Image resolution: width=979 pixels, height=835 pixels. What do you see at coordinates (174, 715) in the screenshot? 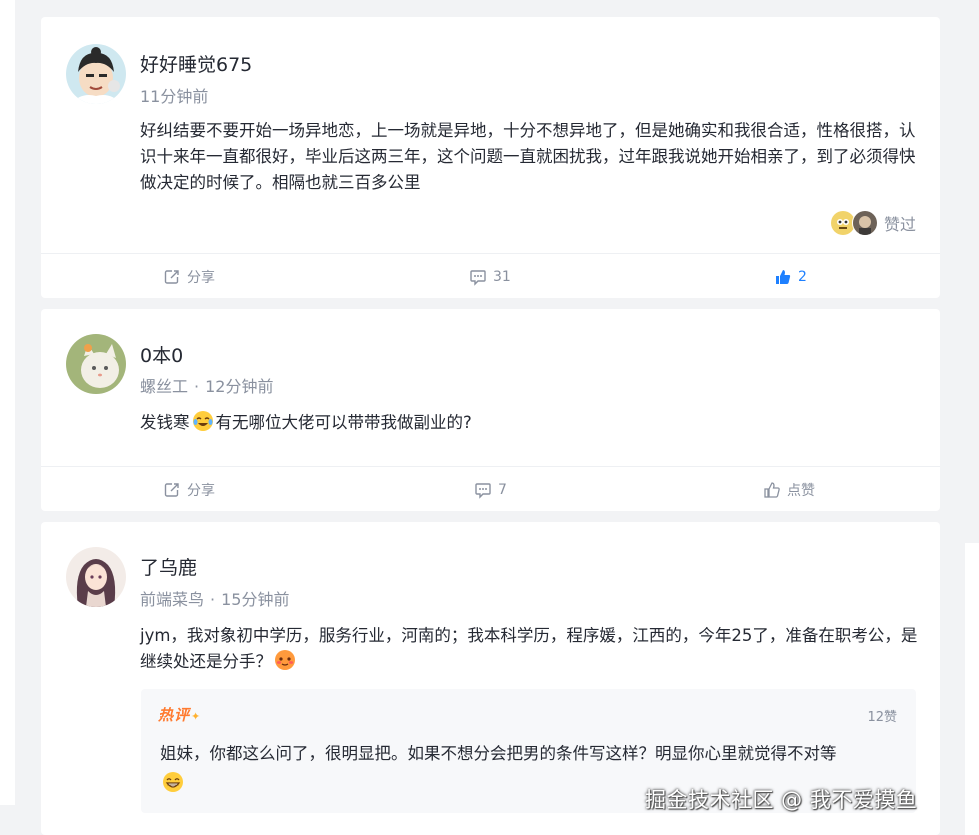
I see `hot-badge-text: 热评` at bounding box center [174, 715].